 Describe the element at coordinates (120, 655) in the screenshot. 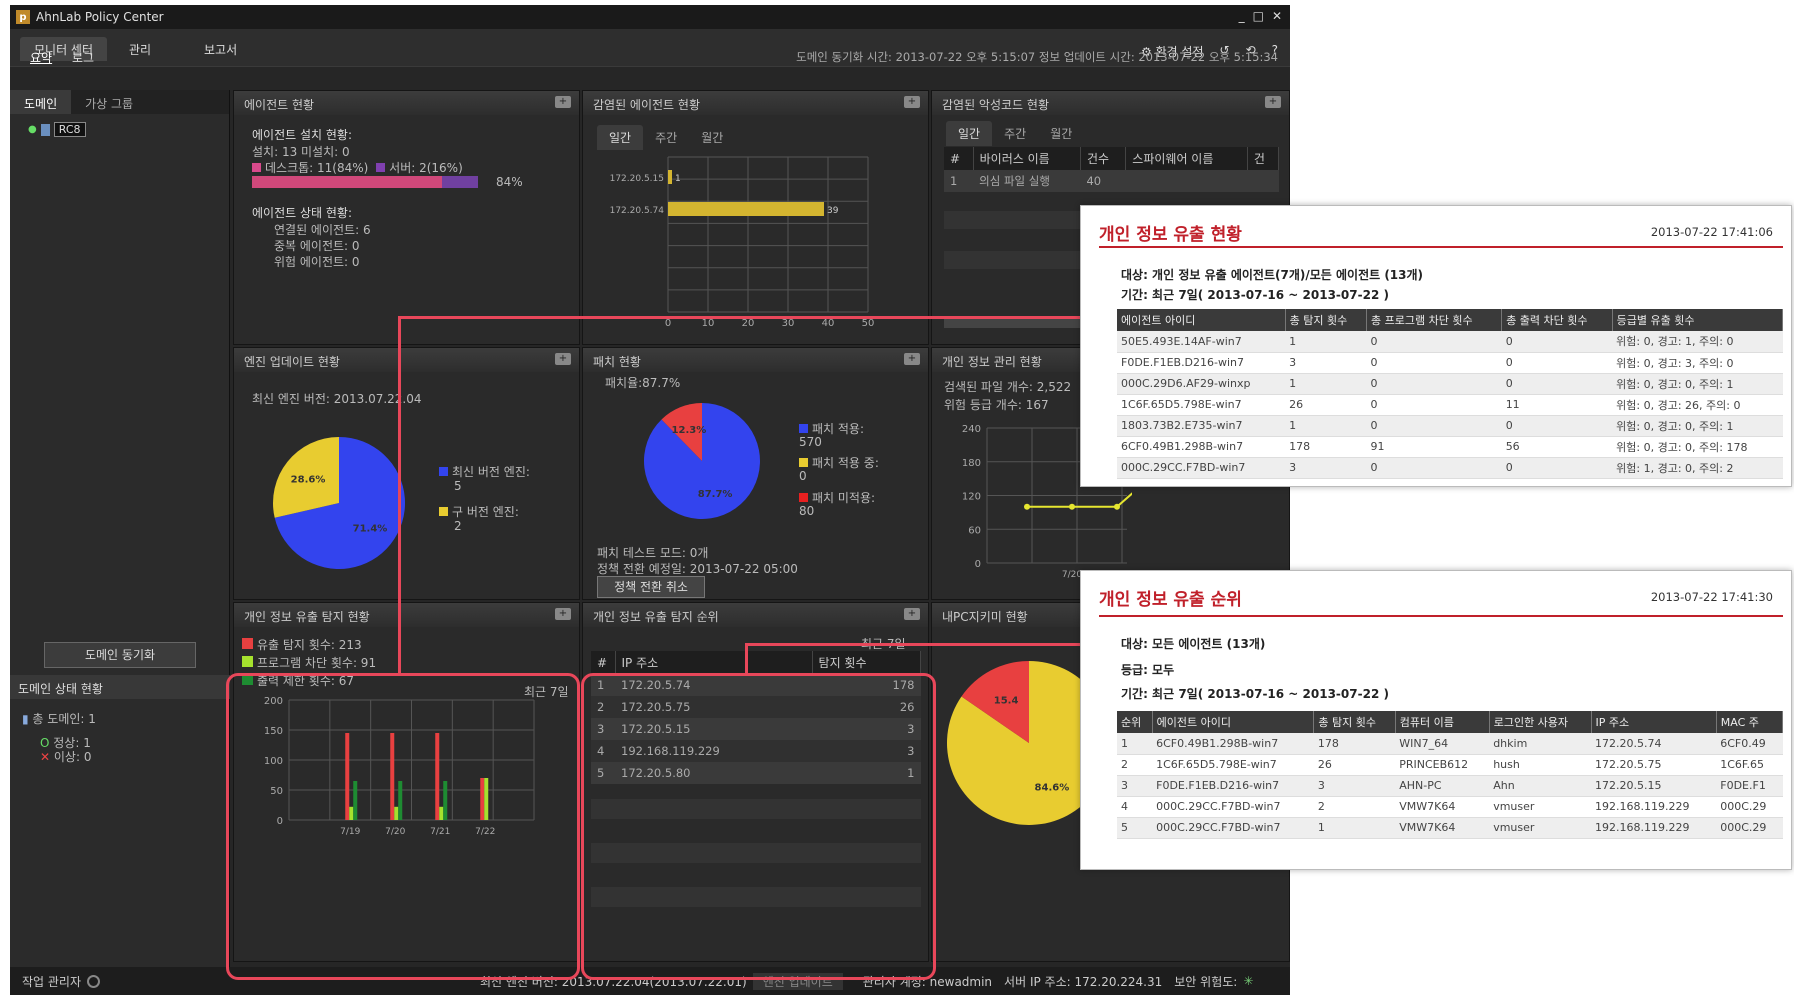

I see `domain-sync-button: 도메인 동기화` at that location.